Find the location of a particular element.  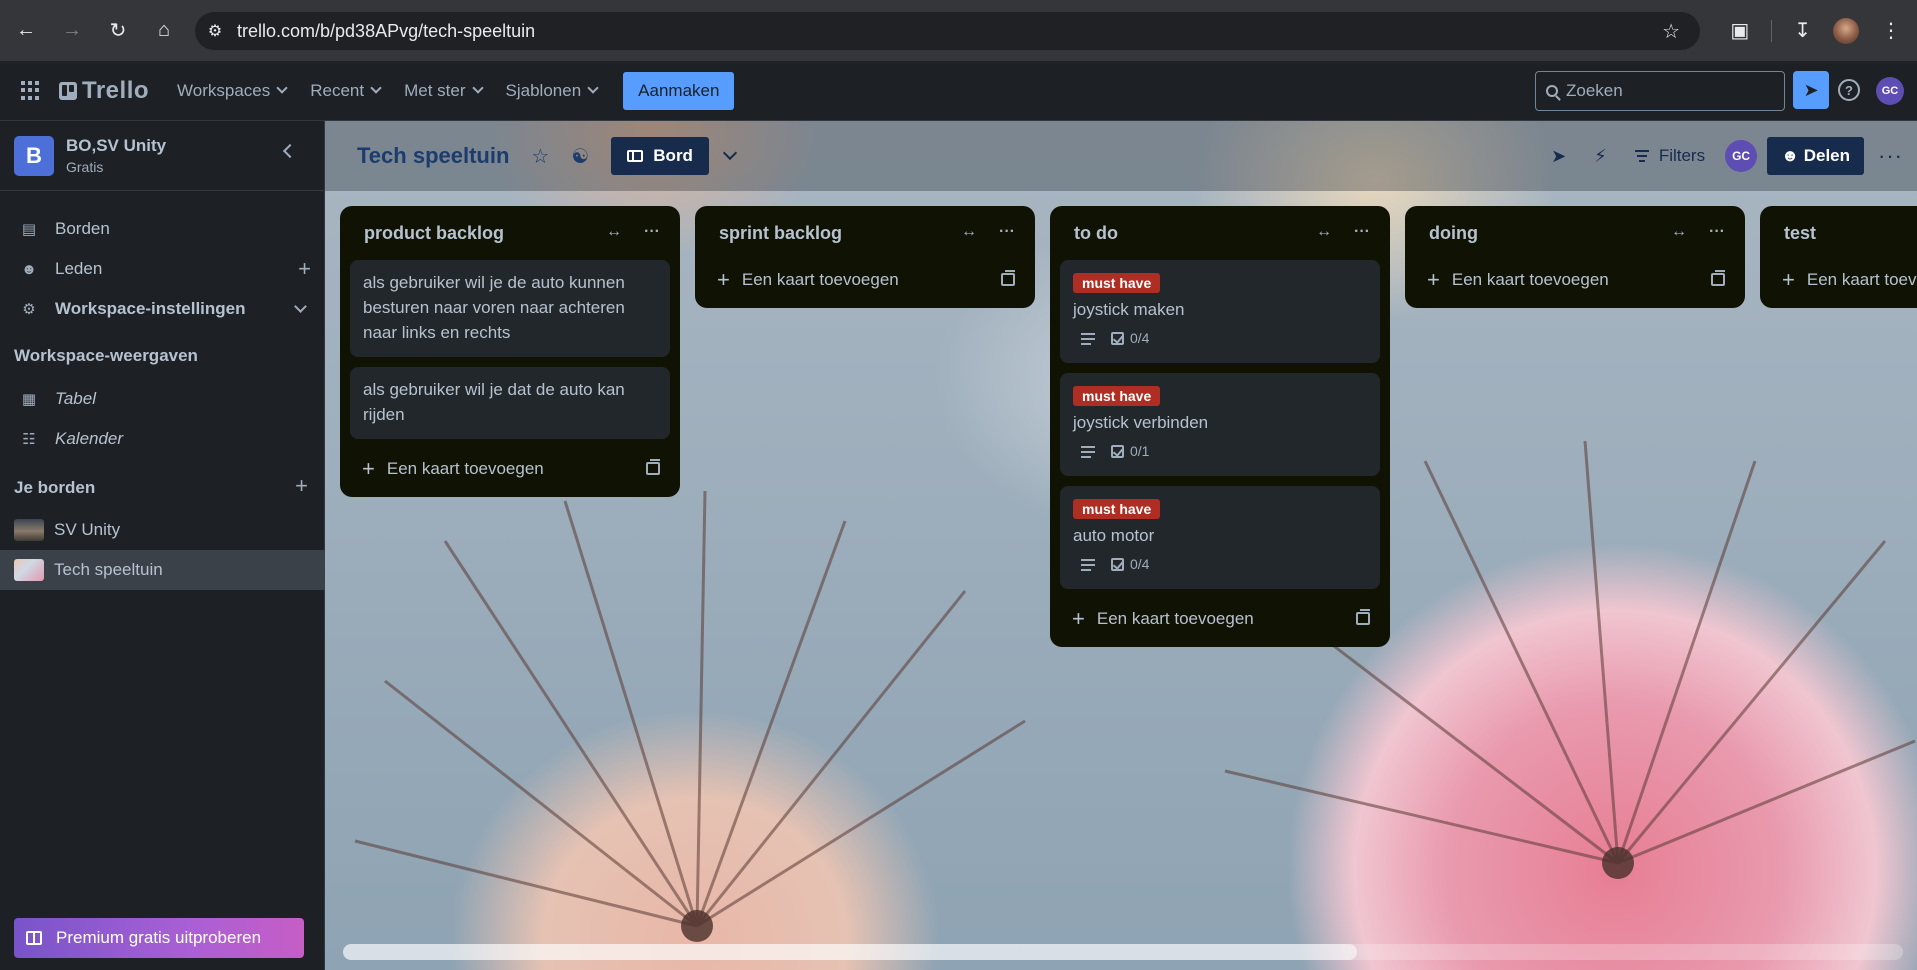

forward-icon: → is located at coordinates (72, 31).